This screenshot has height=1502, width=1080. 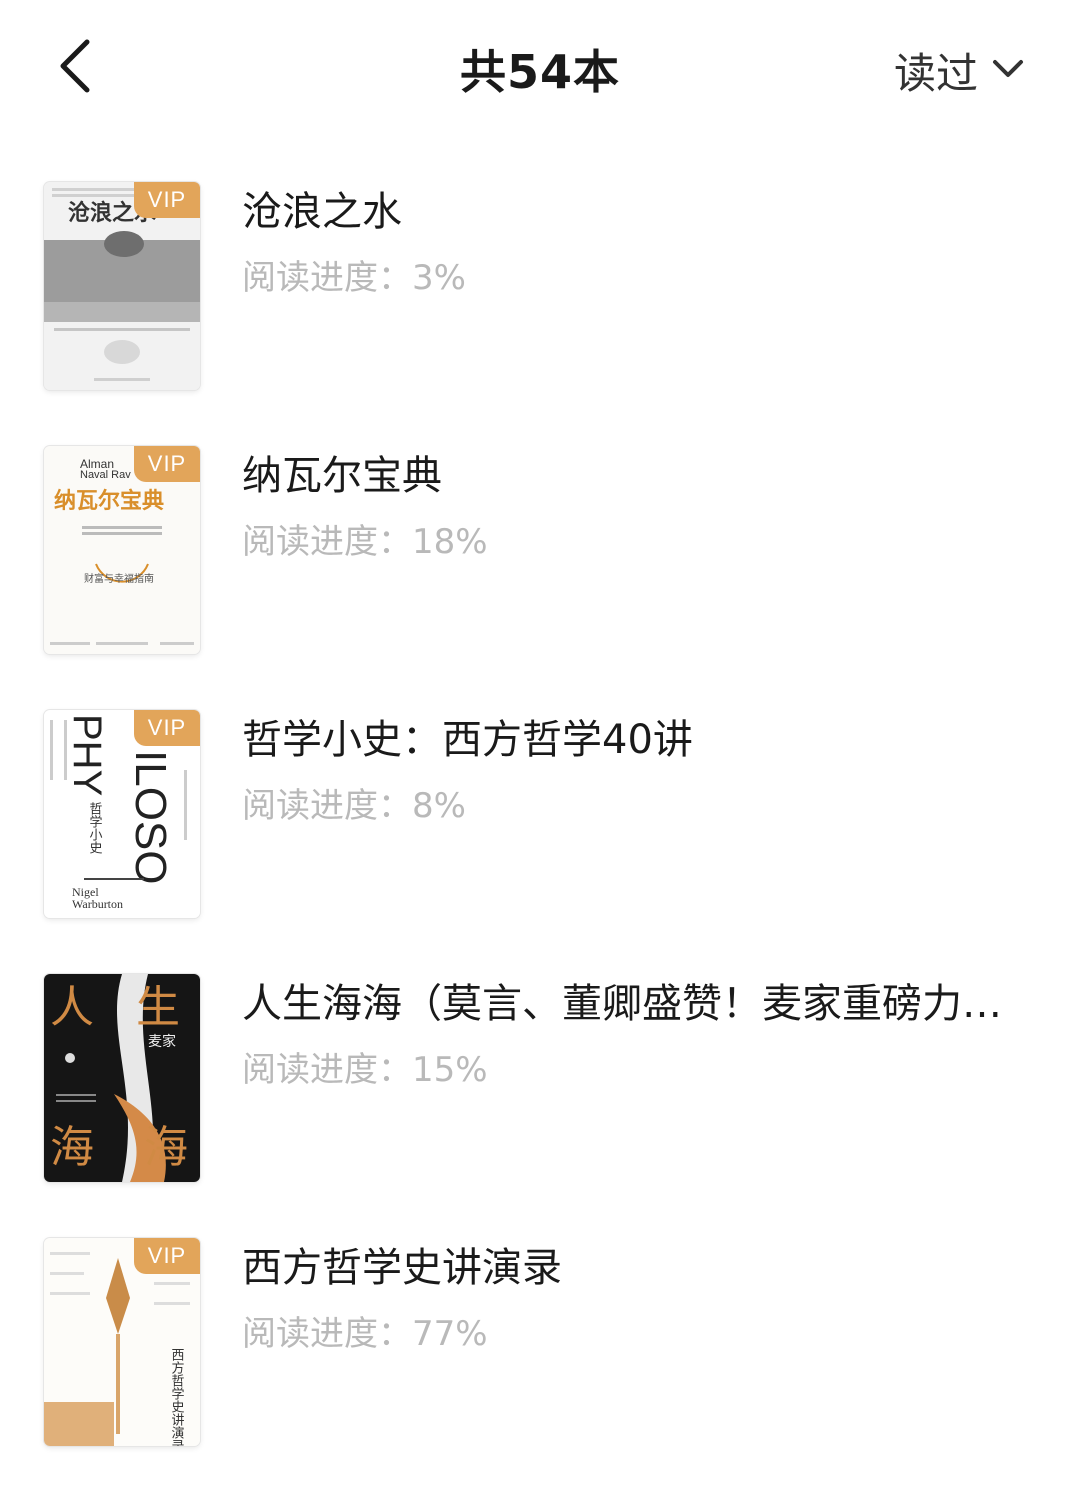 What do you see at coordinates (119, 578) in the screenshot?
I see `svg-text: 财富与幸福指南` at bounding box center [119, 578].